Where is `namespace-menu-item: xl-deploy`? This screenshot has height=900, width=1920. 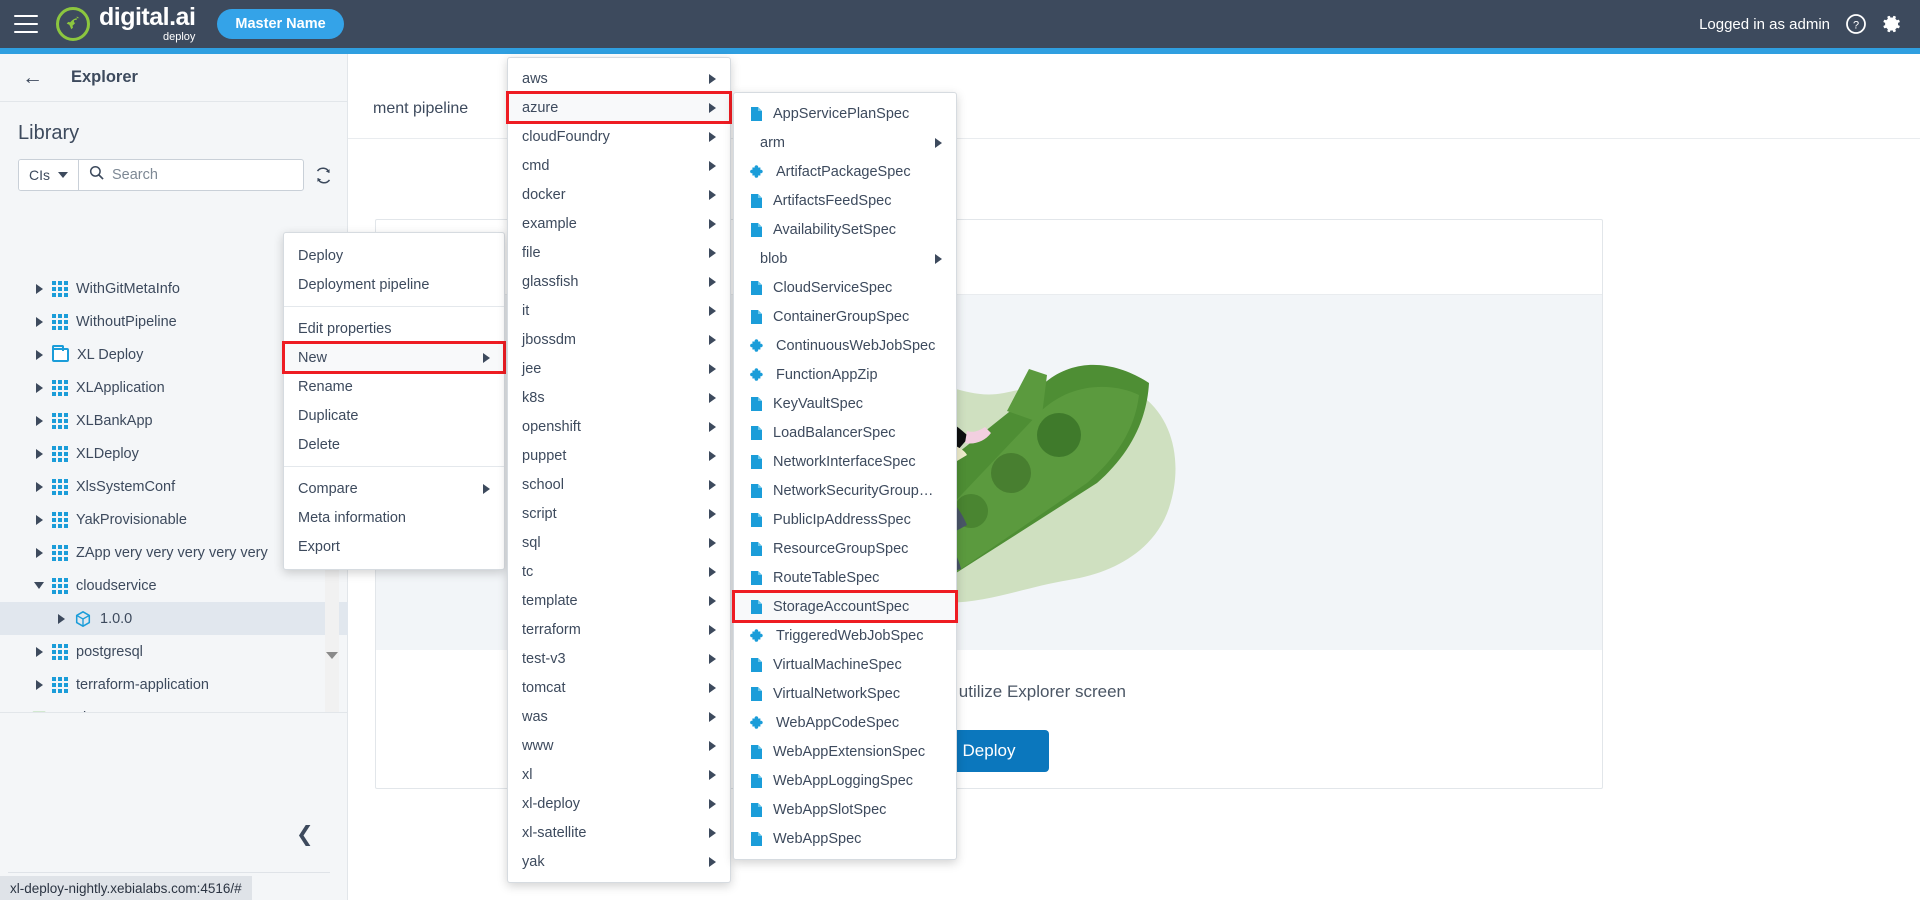 namespace-menu-item: xl-deploy is located at coordinates (619, 803).